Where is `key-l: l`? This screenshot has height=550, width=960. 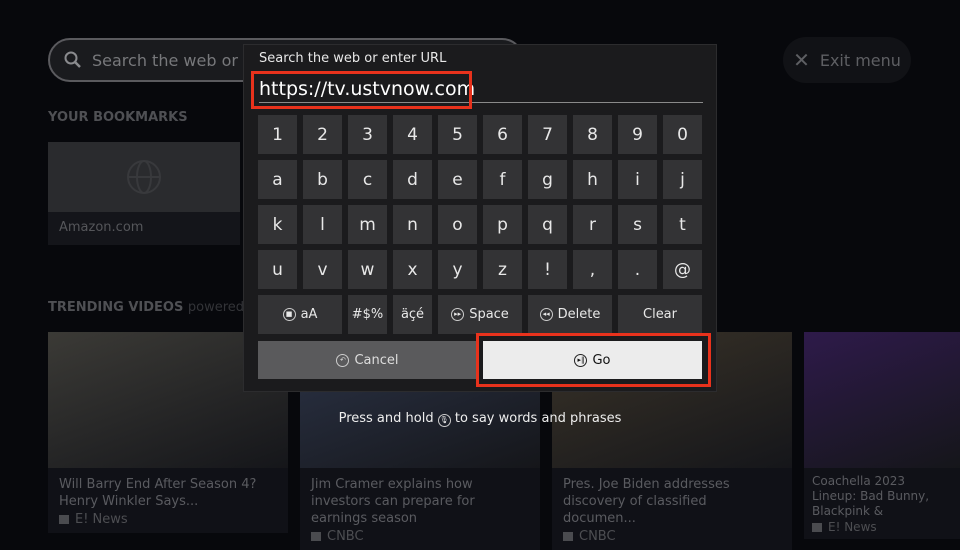
key-l: l is located at coordinates (322, 224).